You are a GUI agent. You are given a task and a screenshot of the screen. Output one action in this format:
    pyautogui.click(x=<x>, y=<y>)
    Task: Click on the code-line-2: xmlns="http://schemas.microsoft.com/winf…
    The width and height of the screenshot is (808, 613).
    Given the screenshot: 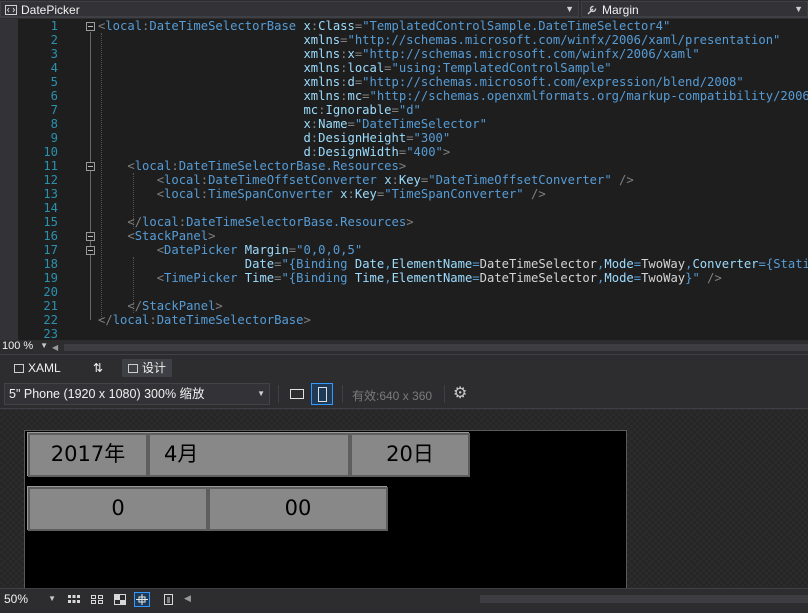 What is the action you would take?
    pyautogui.click(x=542, y=40)
    